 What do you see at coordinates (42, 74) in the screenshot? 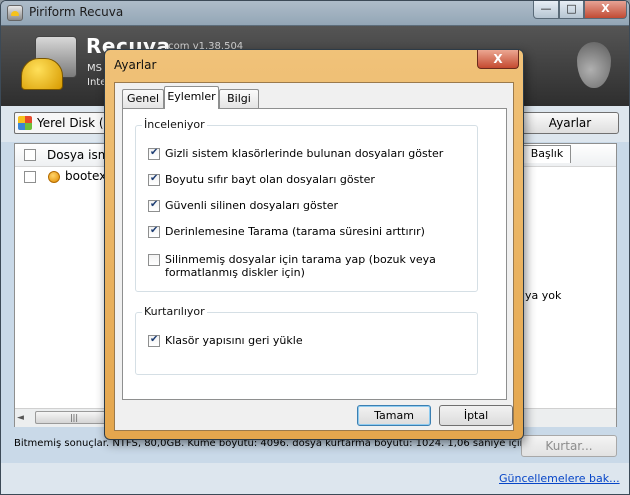
I see `hard-hat-icon` at bounding box center [42, 74].